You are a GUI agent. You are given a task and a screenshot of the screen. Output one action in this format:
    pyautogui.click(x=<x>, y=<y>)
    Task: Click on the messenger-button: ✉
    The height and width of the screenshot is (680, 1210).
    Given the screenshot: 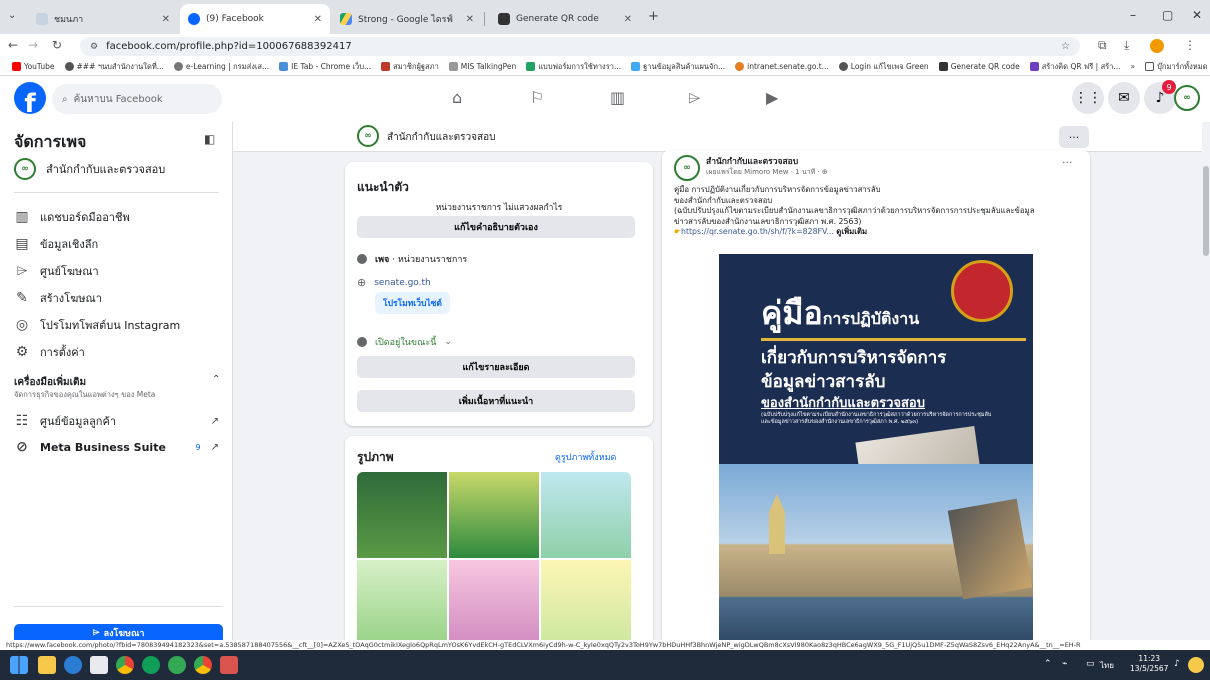 What is the action you would take?
    pyautogui.click(x=1124, y=98)
    